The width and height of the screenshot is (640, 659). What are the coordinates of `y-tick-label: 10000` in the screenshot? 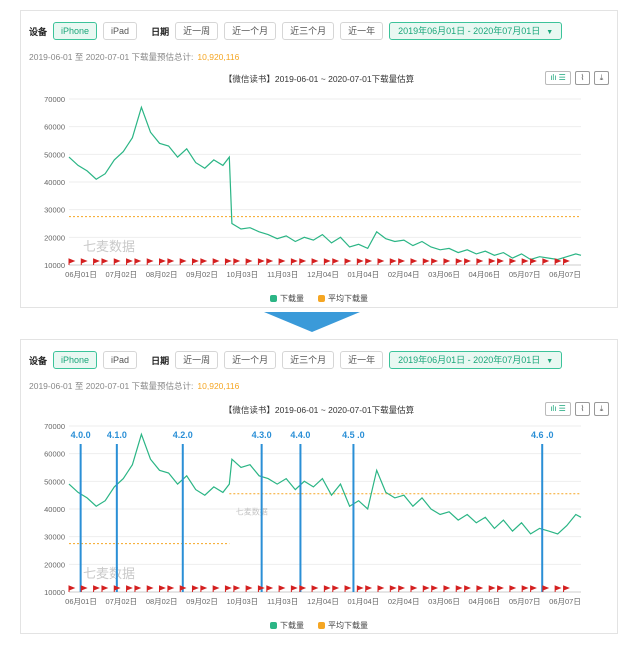 It's located at (54, 592).